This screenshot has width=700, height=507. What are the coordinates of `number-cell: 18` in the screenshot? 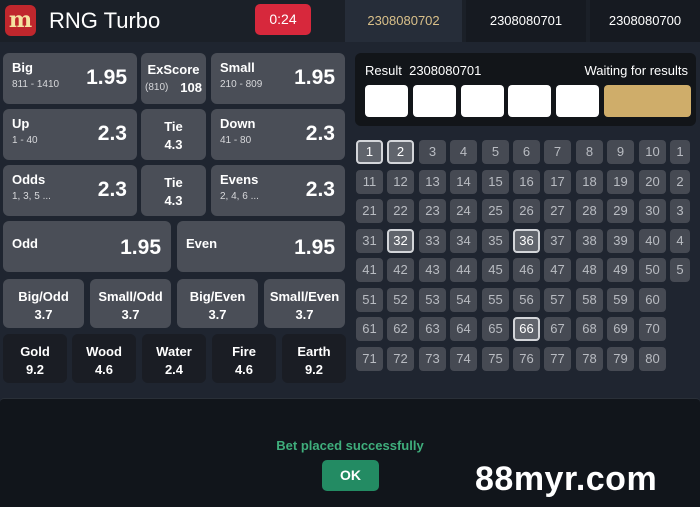 It's located at (589, 182).